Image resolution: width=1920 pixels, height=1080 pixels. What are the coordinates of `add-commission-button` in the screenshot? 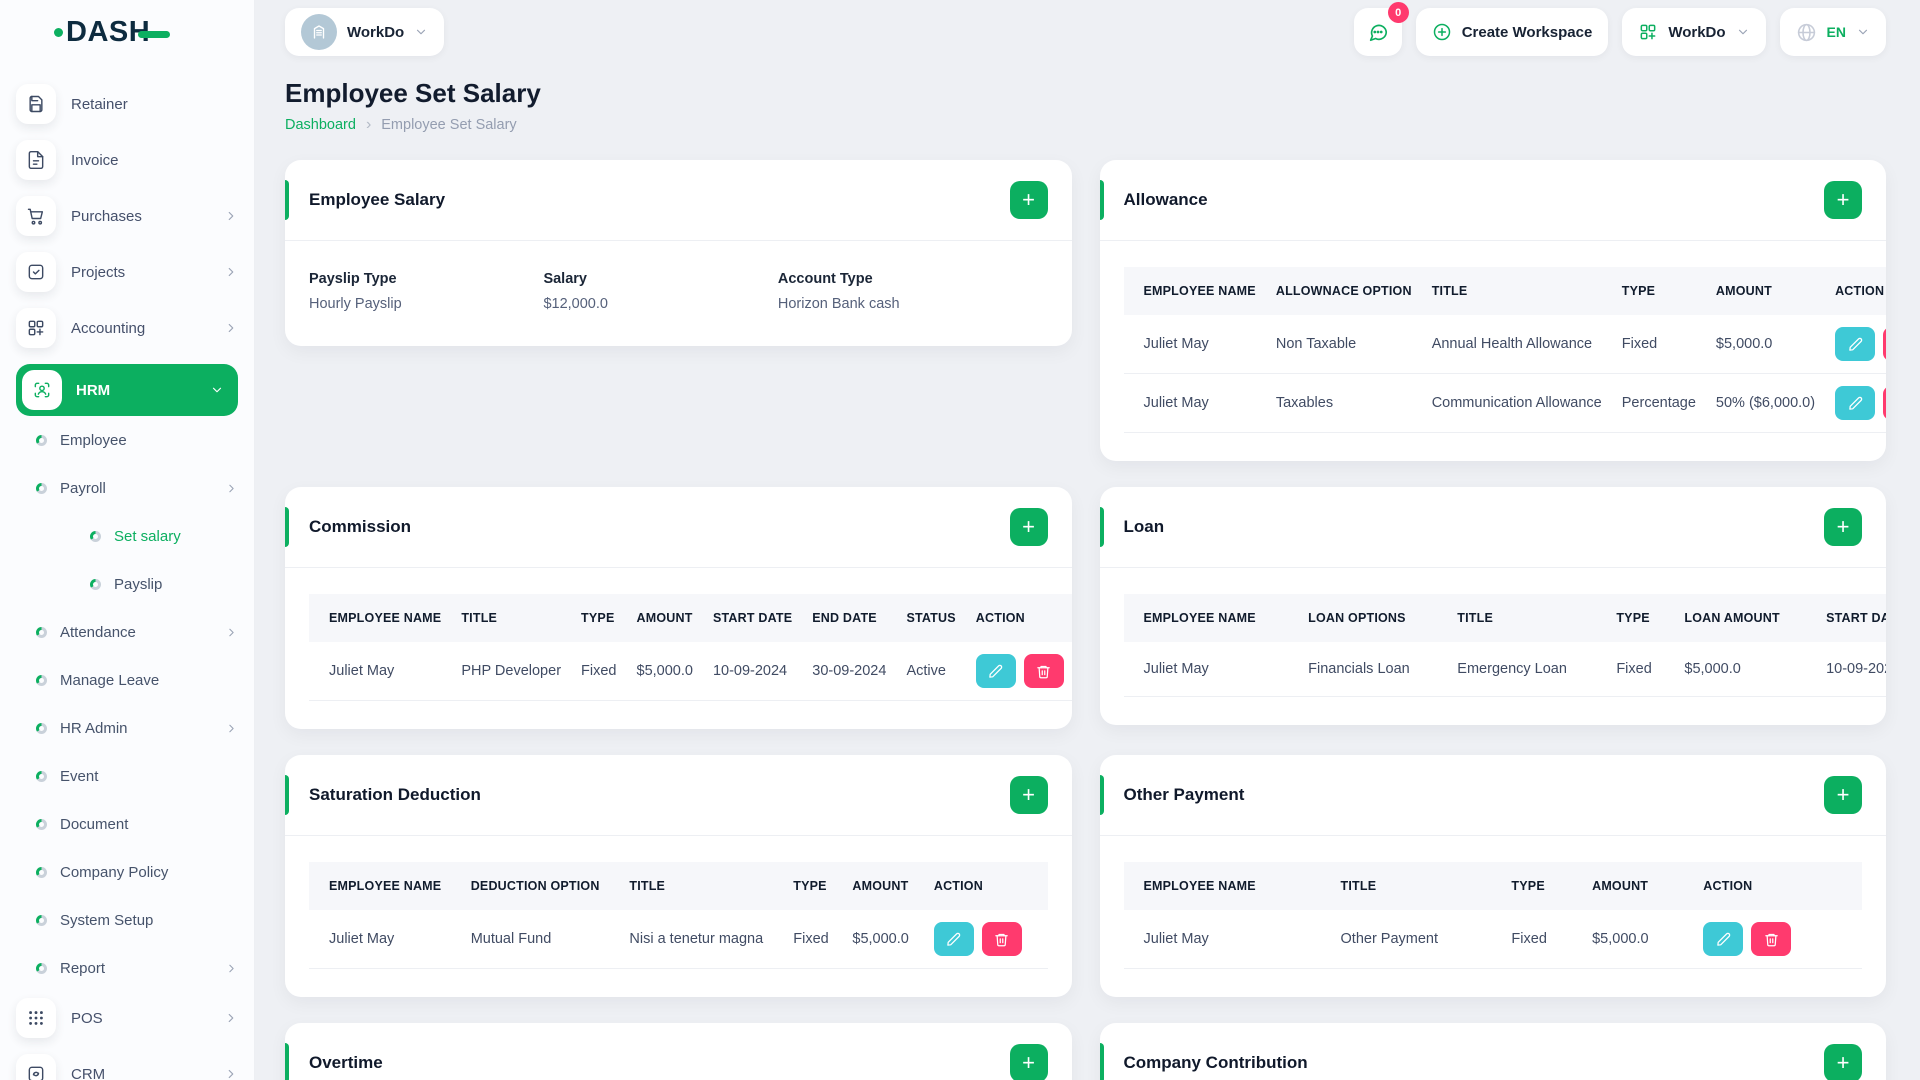 It's located at (1028, 527).